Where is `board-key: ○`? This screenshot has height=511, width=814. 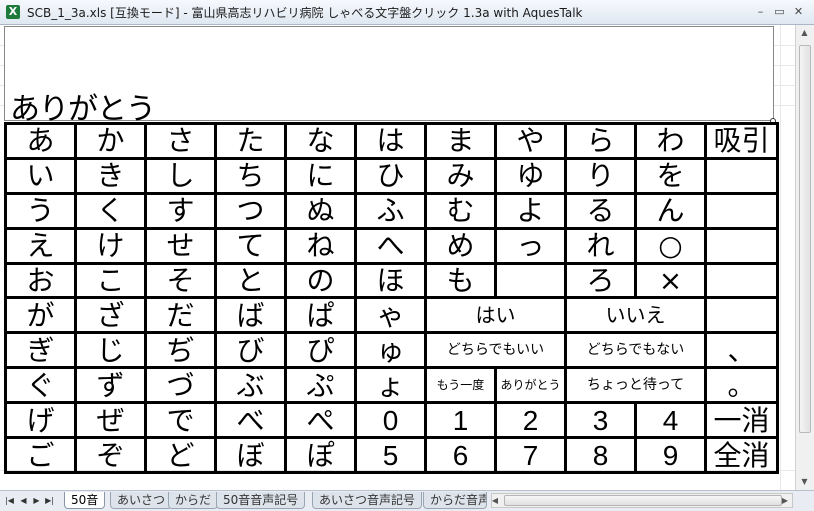 board-key: ○ is located at coordinates (670, 245).